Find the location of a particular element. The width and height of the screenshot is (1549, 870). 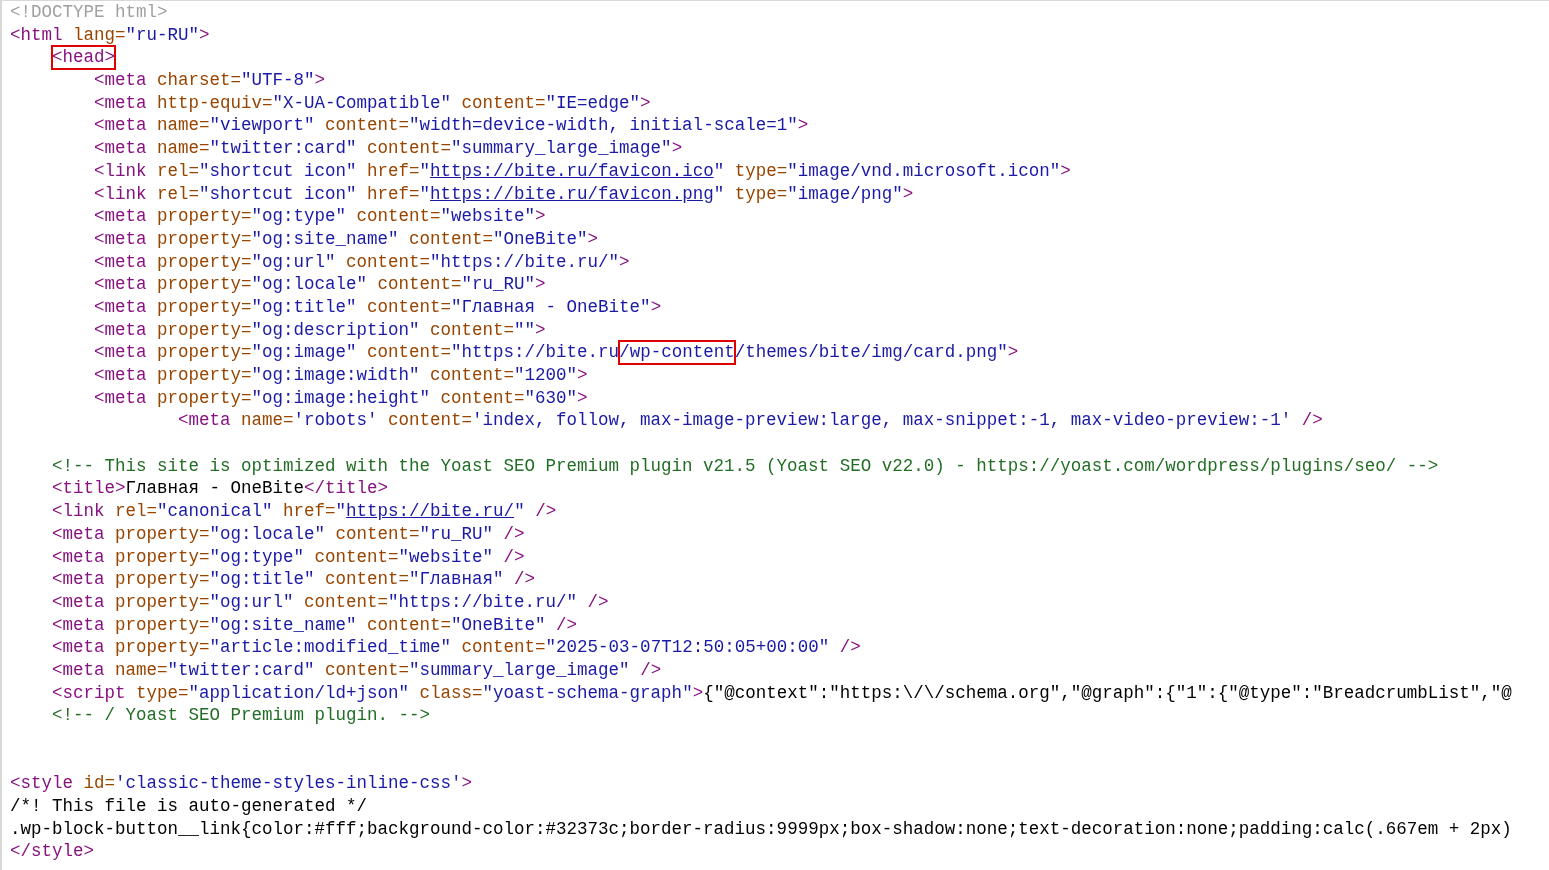

highlighted-attribute-value: /wp-content is located at coordinates (677, 352).